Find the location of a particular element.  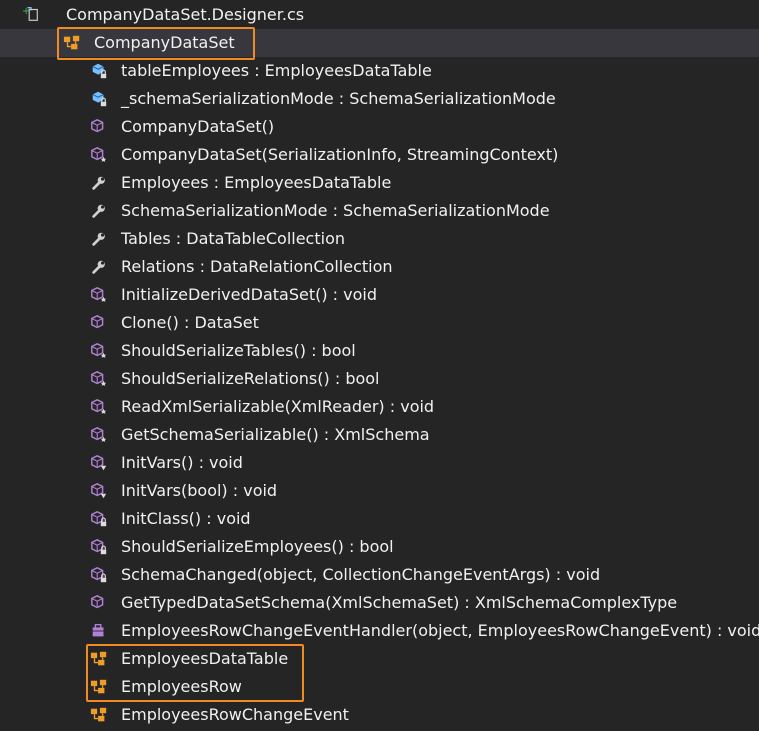

member-label: Relations : DataRelationCollection is located at coordinates (257, 266).